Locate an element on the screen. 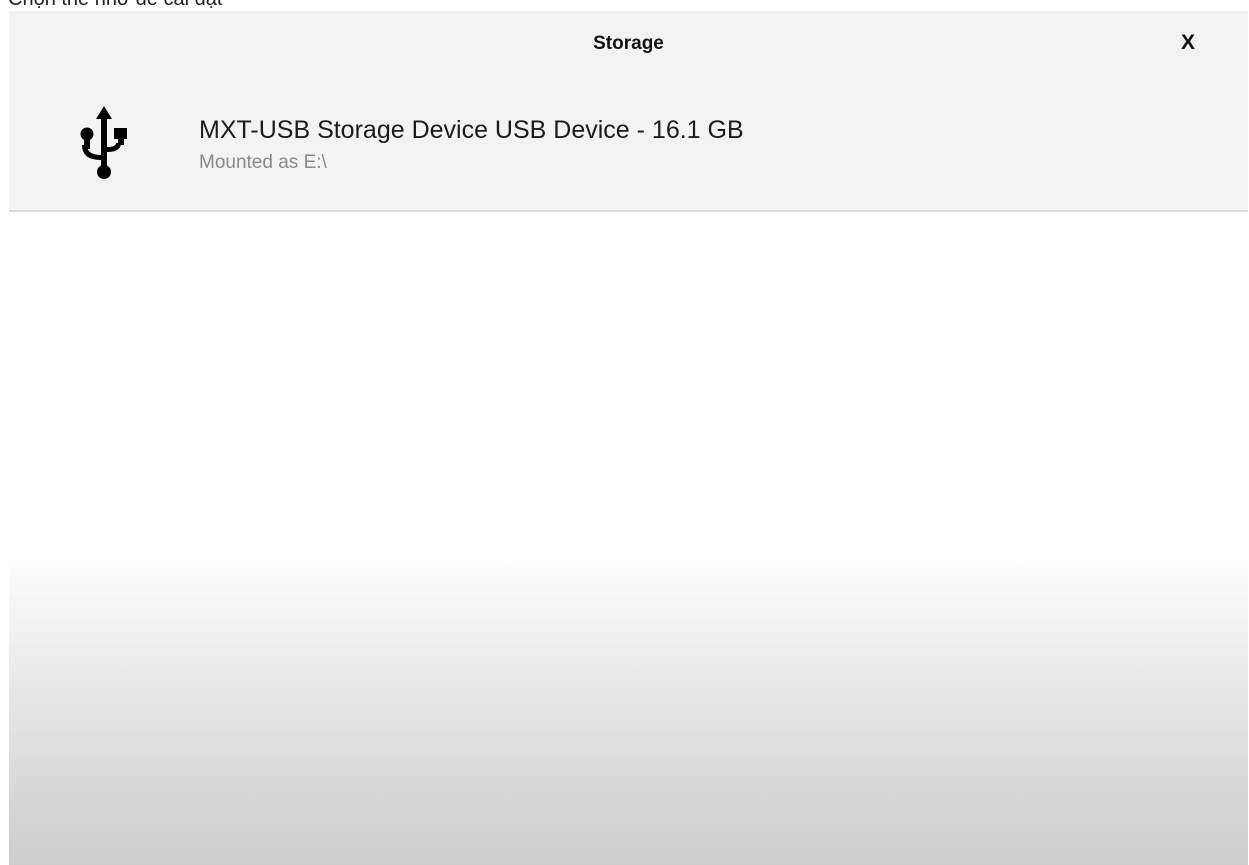 The width and height of the screenshot is (1249, 865). device-mount-status: Mounted as E:\ is located at coordinates (263, 162).